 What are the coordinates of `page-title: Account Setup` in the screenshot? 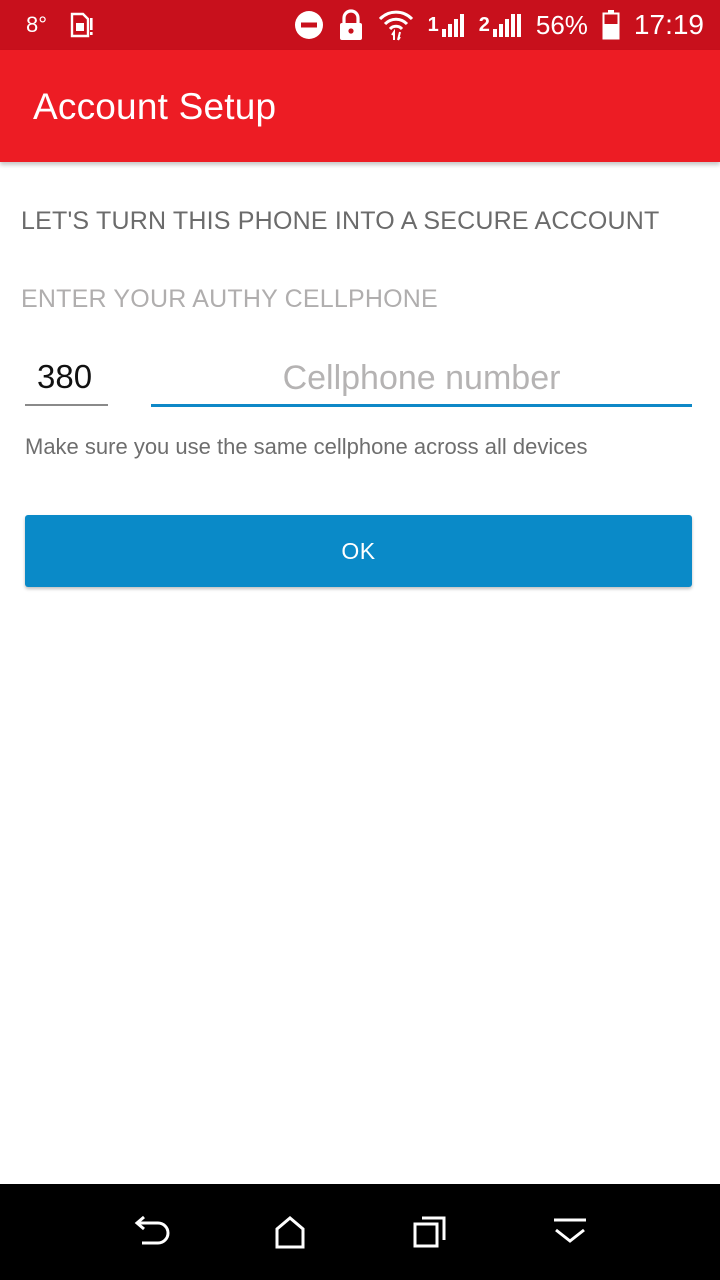 It's located at (155, 106).